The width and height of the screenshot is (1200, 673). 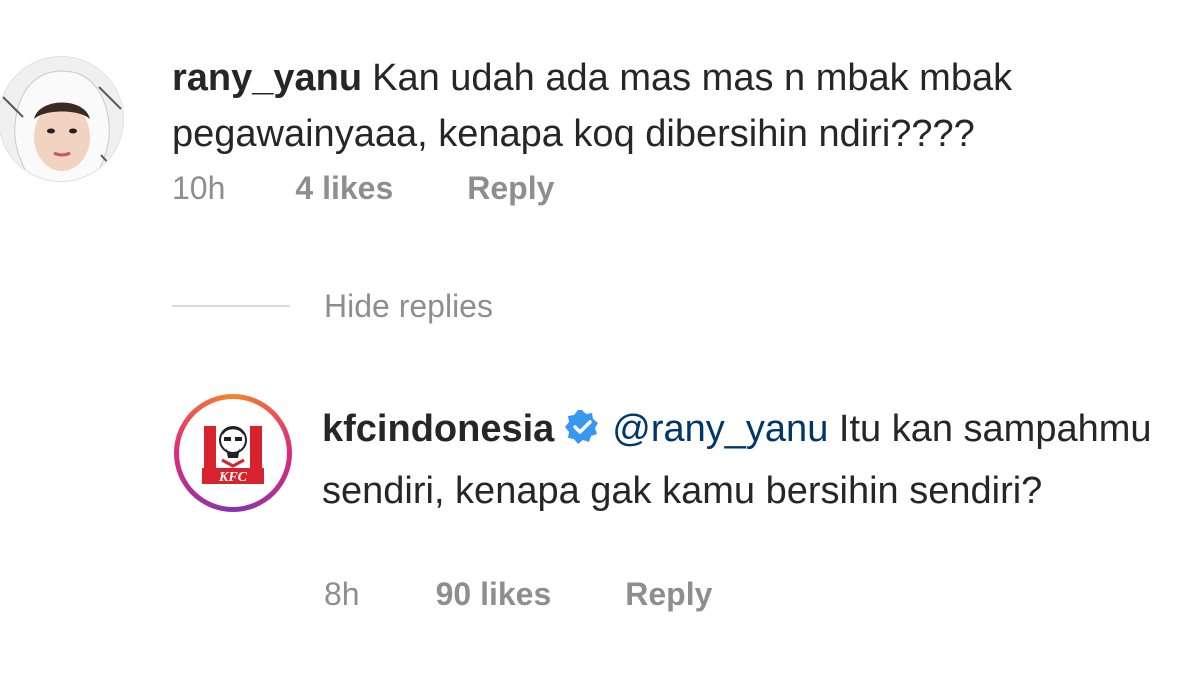 What do you see at coordinates (582, 433) in the screenshot?
I see `verified-badge-icon` at bounding box center [582, 433].